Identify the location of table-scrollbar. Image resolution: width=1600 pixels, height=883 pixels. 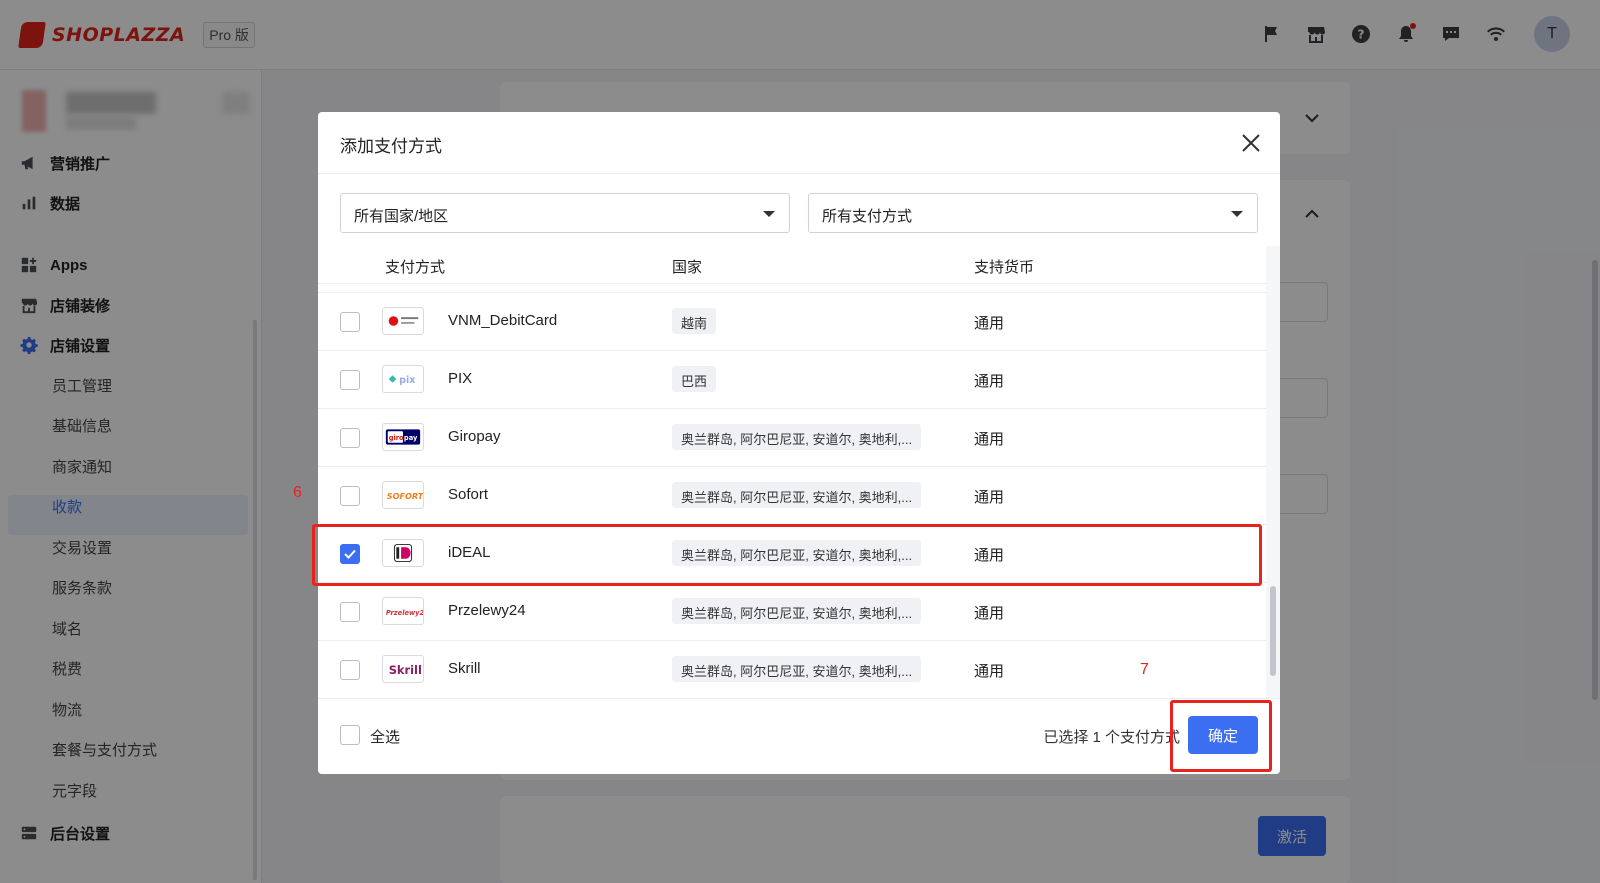
(1273, 478).